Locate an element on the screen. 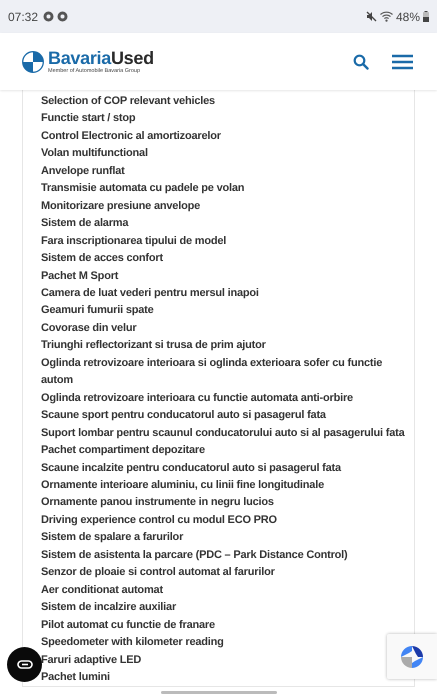 The image size is (437, 699). feature-item: Control Electronic al amortizoarelor is located at coordinates (131, 136).